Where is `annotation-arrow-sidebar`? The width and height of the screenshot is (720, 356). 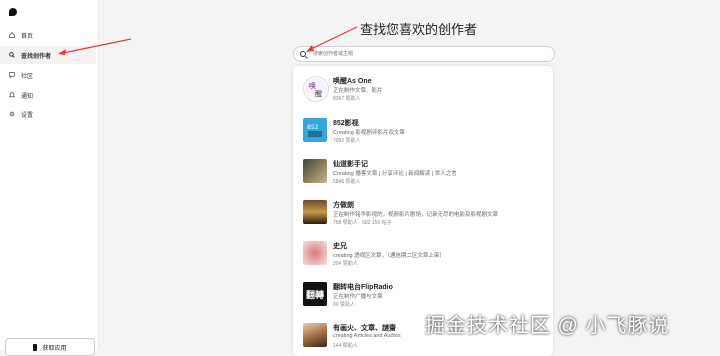 annotation-arrow-sidebar is located at coordinates (95, 46).